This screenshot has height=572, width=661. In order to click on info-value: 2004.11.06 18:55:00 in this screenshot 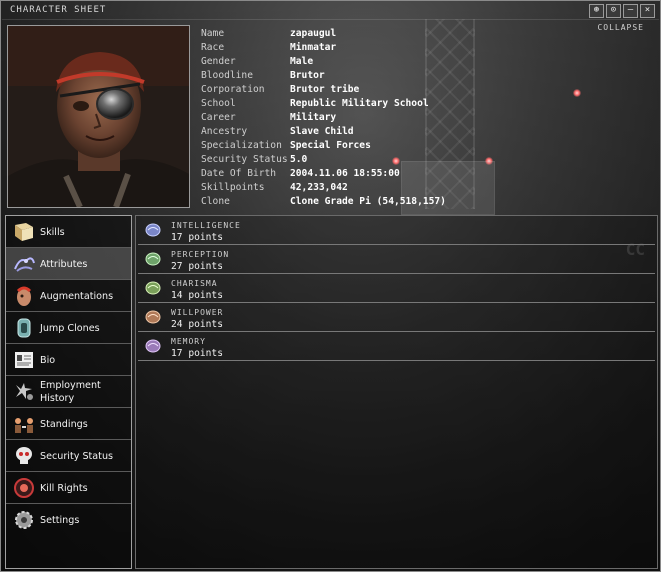, I will do `click(345, 173)`.